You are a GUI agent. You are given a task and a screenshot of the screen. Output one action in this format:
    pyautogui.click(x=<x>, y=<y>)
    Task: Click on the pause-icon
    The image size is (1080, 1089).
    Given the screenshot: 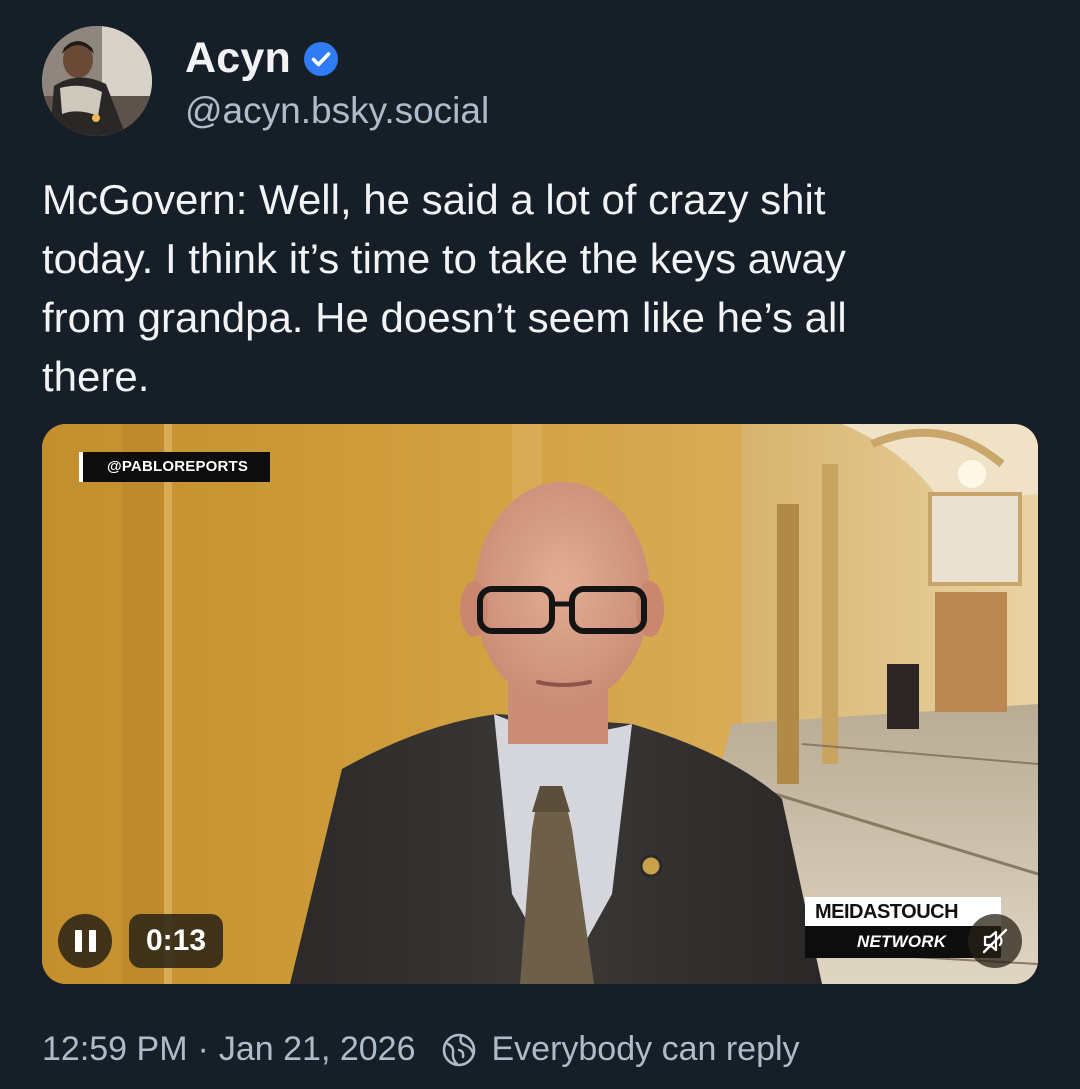 What is the action you would take?
    pyautogui.click(x=78, y=941)
    